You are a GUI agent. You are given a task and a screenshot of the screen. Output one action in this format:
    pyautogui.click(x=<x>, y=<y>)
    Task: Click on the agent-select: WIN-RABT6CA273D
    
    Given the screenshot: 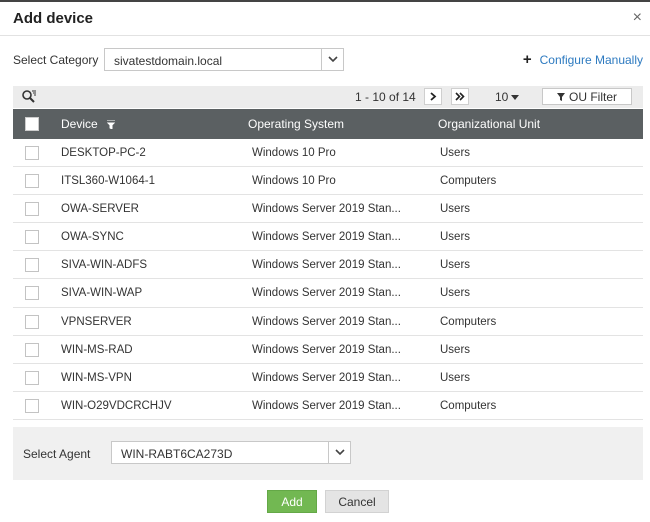 What is the action you would take?
    pyautogui.click(x=231, y=452)
    